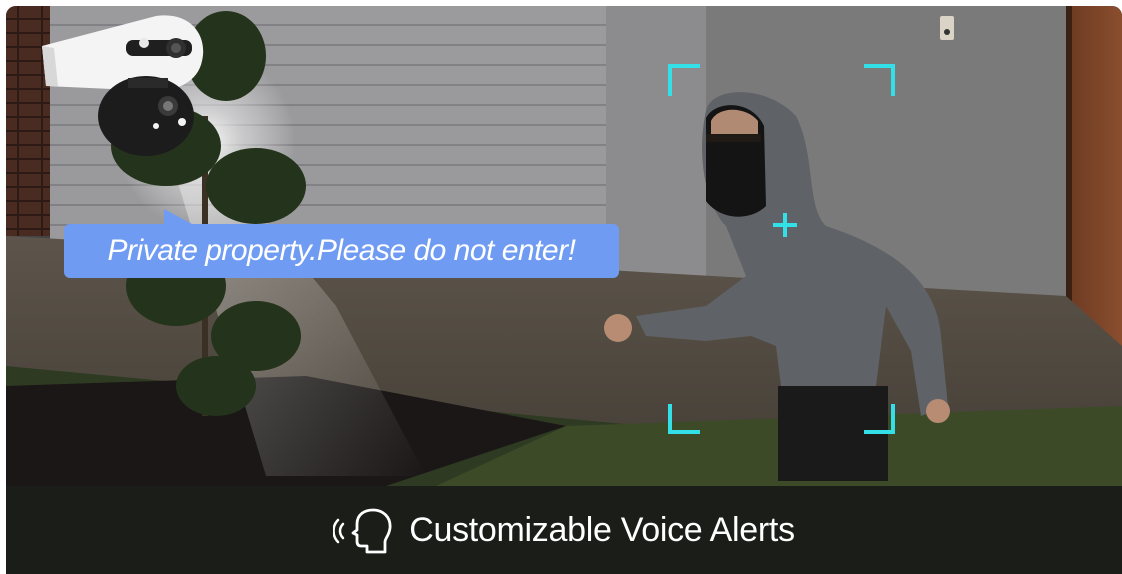 Image resolution: width=1122 pixels, height=574 pixels. What do you see at coordinates (179, 217) in the screenshot?
I see `bubble-tail` at bounding box center [179, 217].